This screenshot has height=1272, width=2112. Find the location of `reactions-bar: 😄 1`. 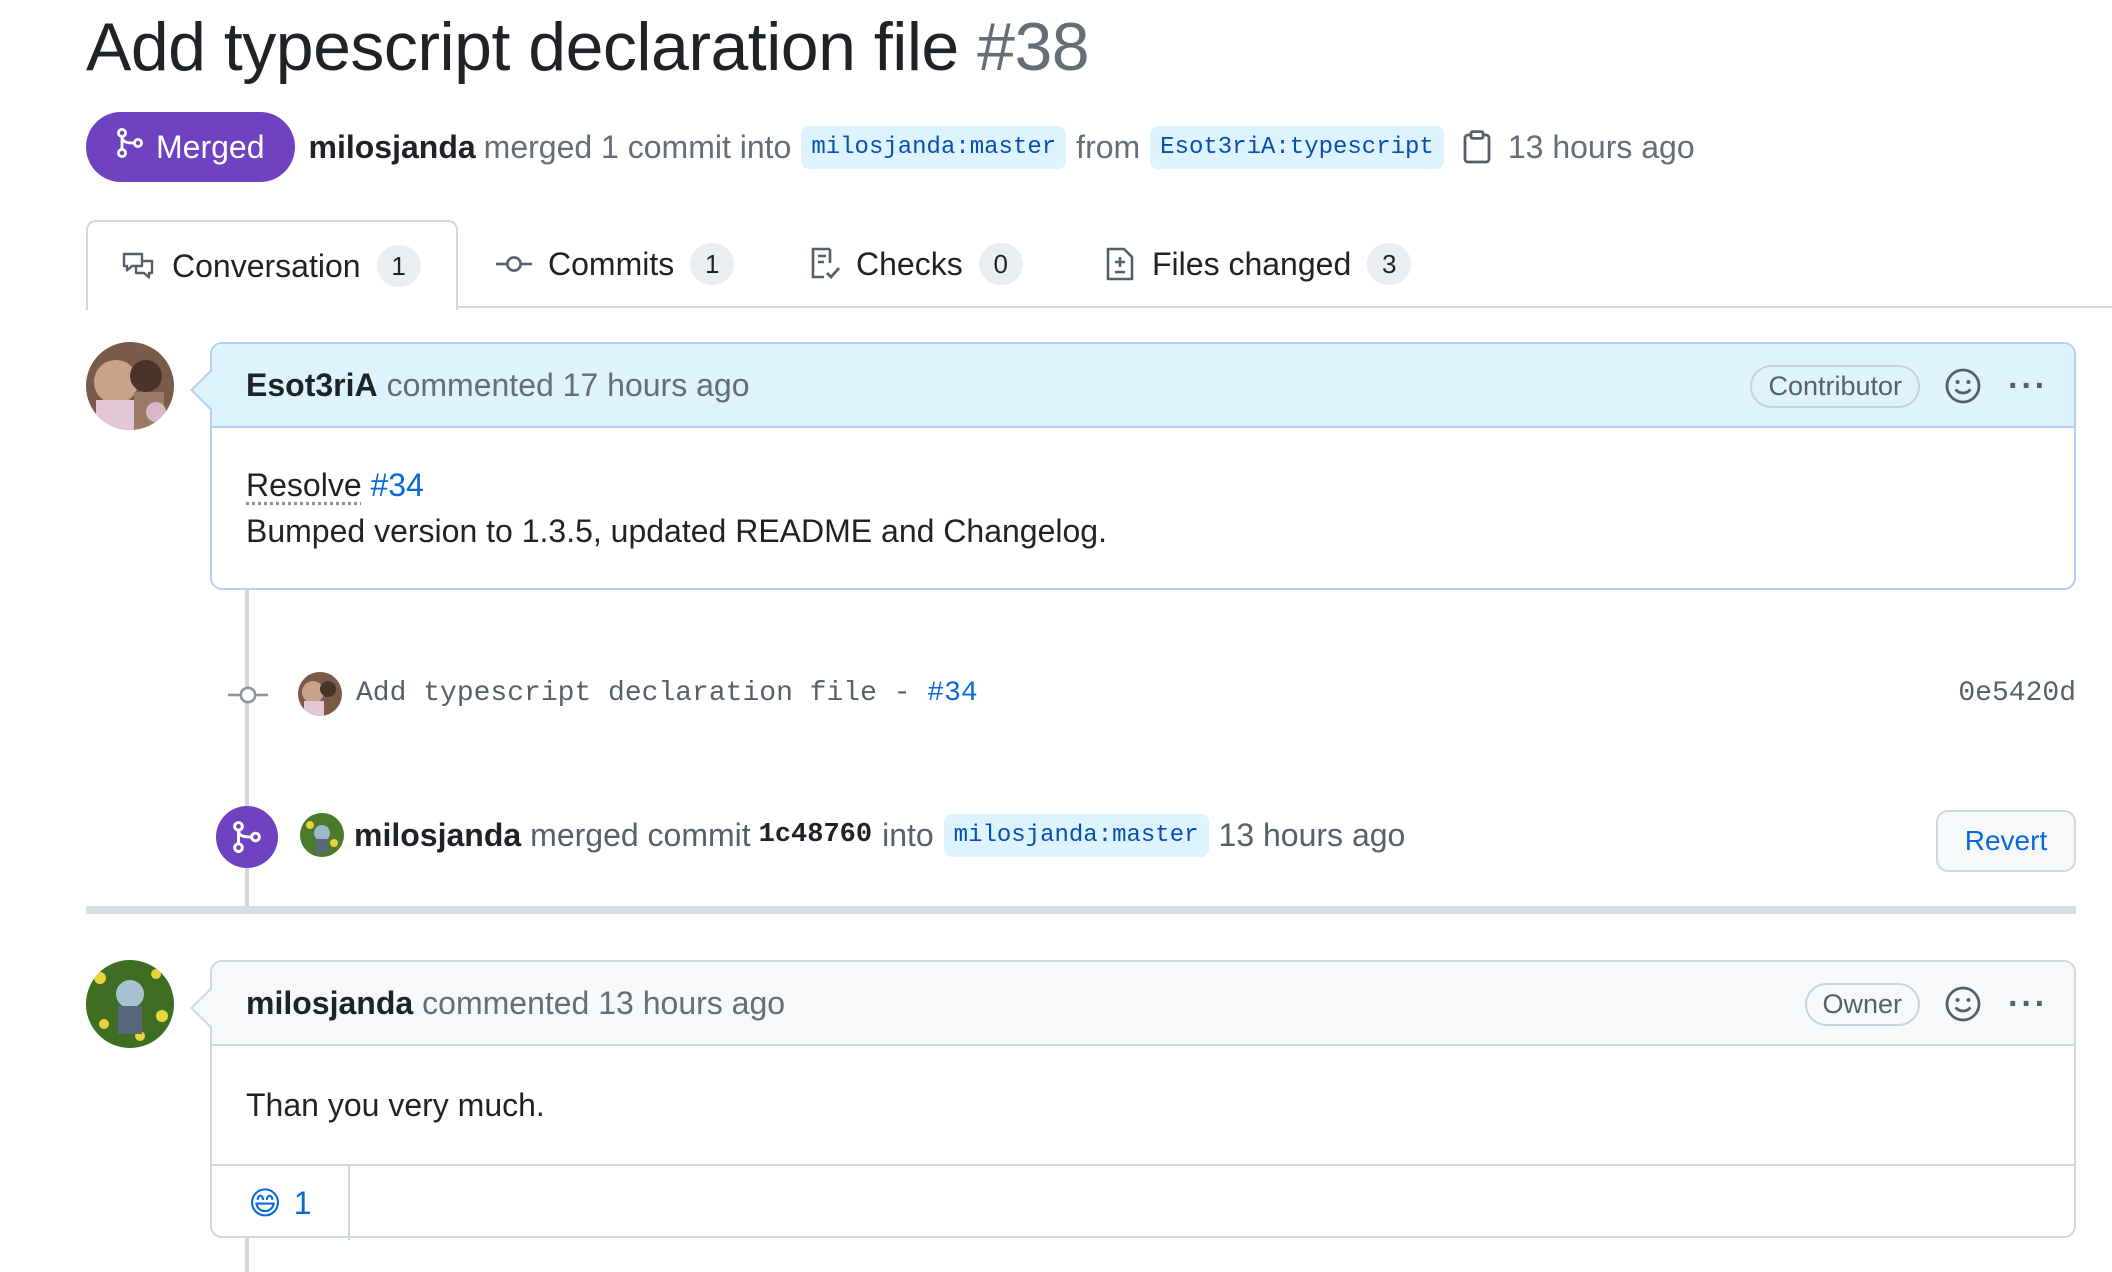

reactions-bar: 😄 1 is located at coordinates (1143, 1202).